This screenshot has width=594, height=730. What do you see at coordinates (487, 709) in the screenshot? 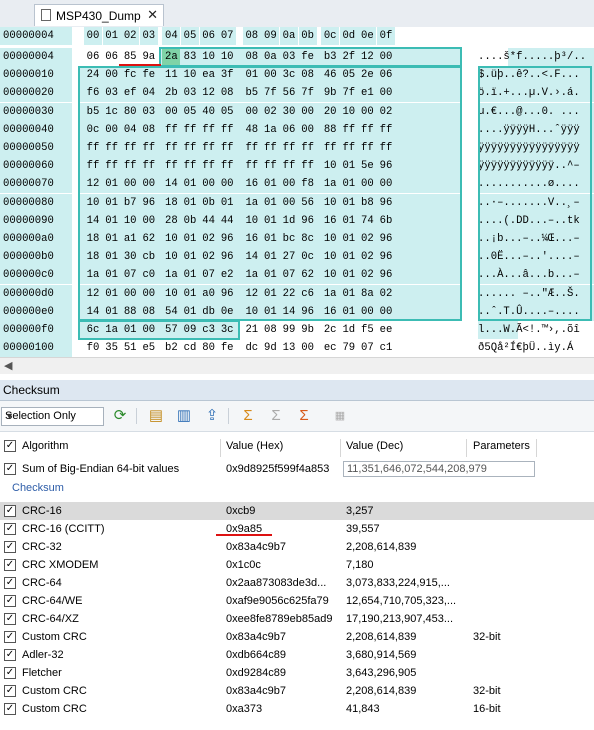
I see `params-value: 16-bit` at bounding box center [487, 709].